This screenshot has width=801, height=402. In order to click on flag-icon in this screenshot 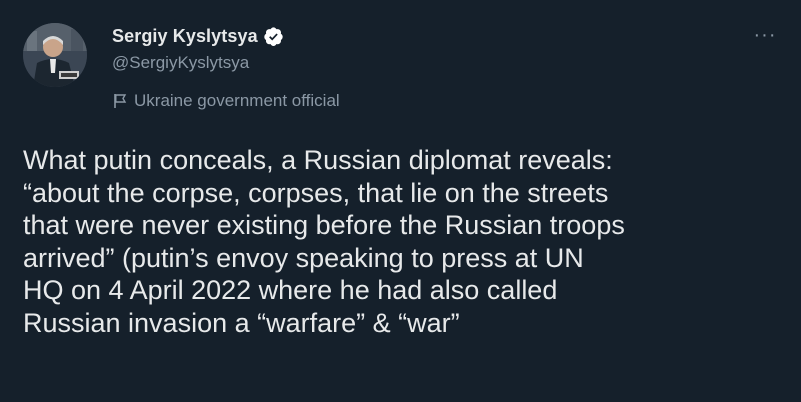, I will do `click(120, 101)`.